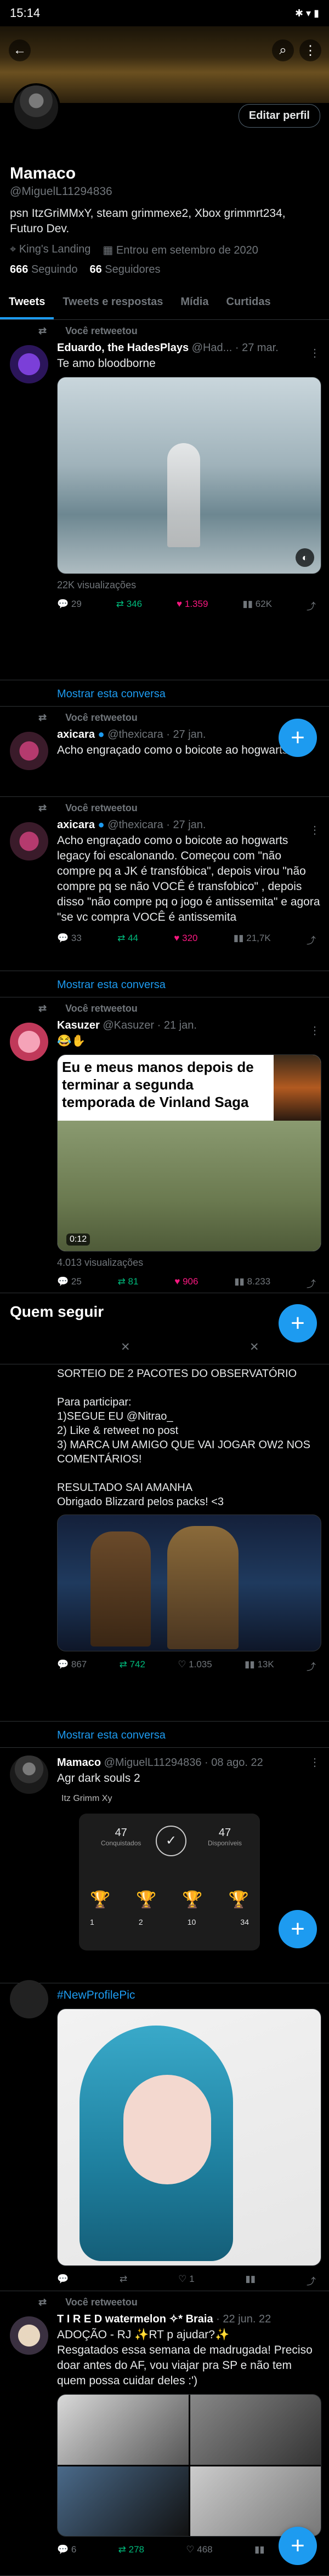 This screenshot has height=2576, width=329. Describe the element at coordinates (189, 476) in the screenshot. I see `tweet-video: ◐` at that location.